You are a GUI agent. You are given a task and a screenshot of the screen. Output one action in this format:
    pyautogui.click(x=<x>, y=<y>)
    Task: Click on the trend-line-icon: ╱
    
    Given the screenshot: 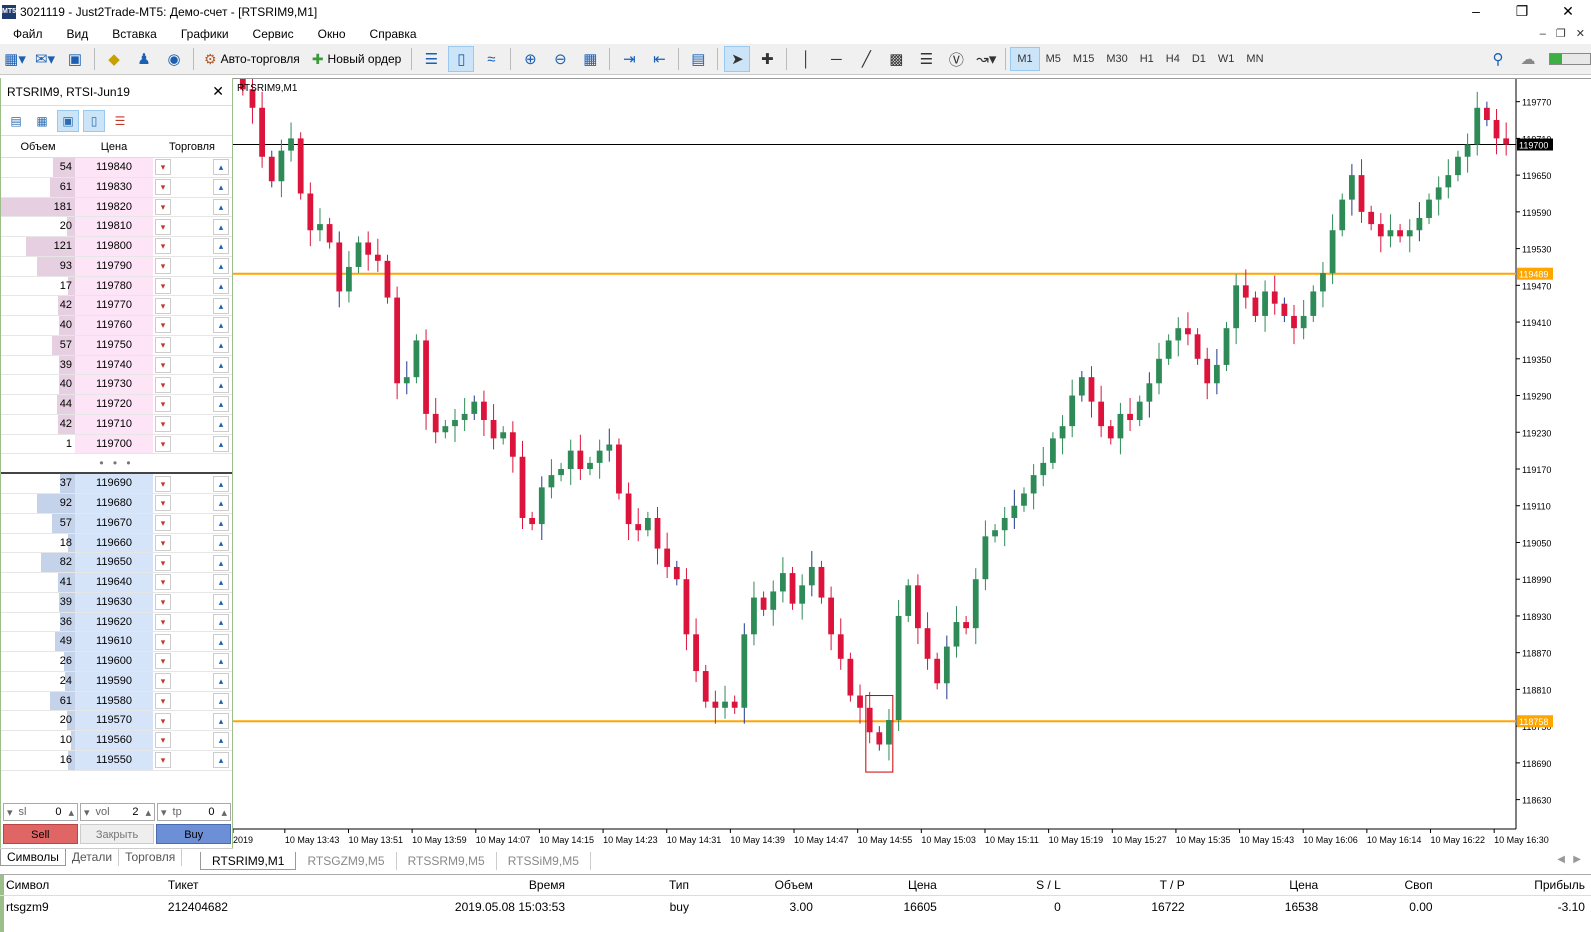 What is the action you would take?
    pyautogui.click(x=866, y=59)
    